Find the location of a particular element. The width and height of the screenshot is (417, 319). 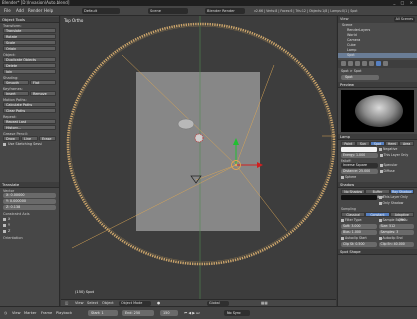

insert-keyframe-button: Insert is located at coordinates (16, 93).